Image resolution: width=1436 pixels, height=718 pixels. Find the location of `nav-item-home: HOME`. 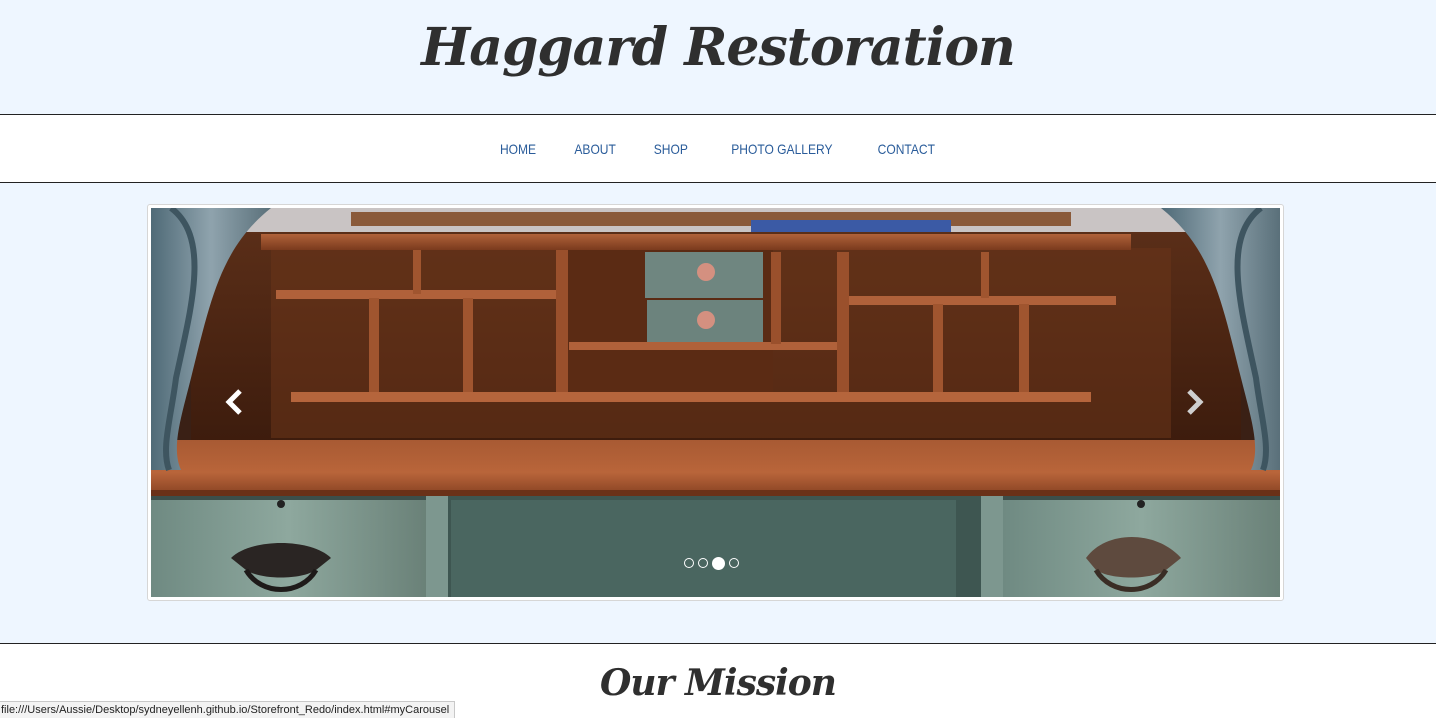

nav-item-home: HOME is located at coordinates (518, 148).